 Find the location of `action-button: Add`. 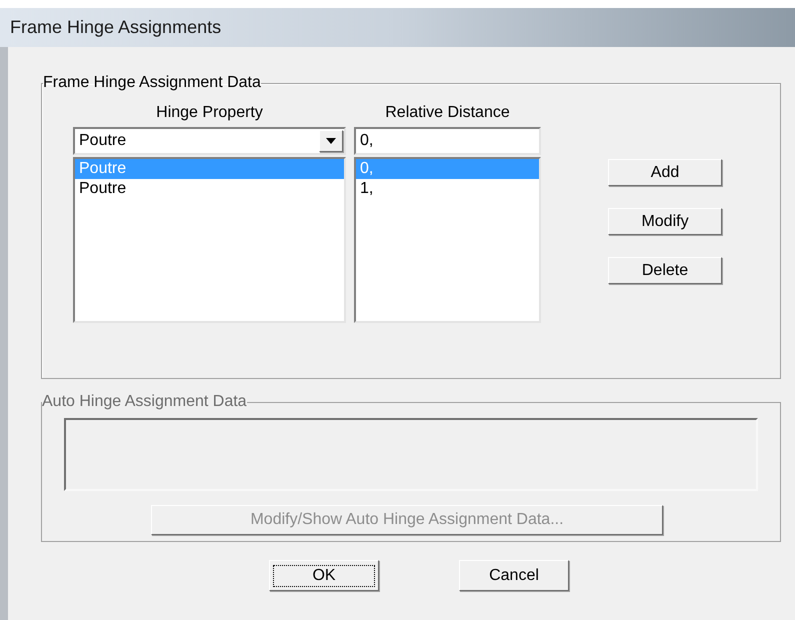

action-button: Add is located at coordinates (665, 172).